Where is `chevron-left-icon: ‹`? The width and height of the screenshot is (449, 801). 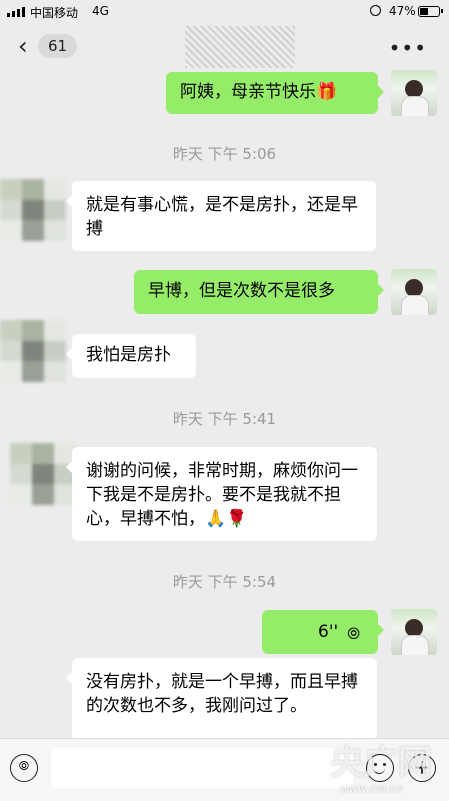 chevron-left-icon: ‹ is located at coordinates (23, 46).